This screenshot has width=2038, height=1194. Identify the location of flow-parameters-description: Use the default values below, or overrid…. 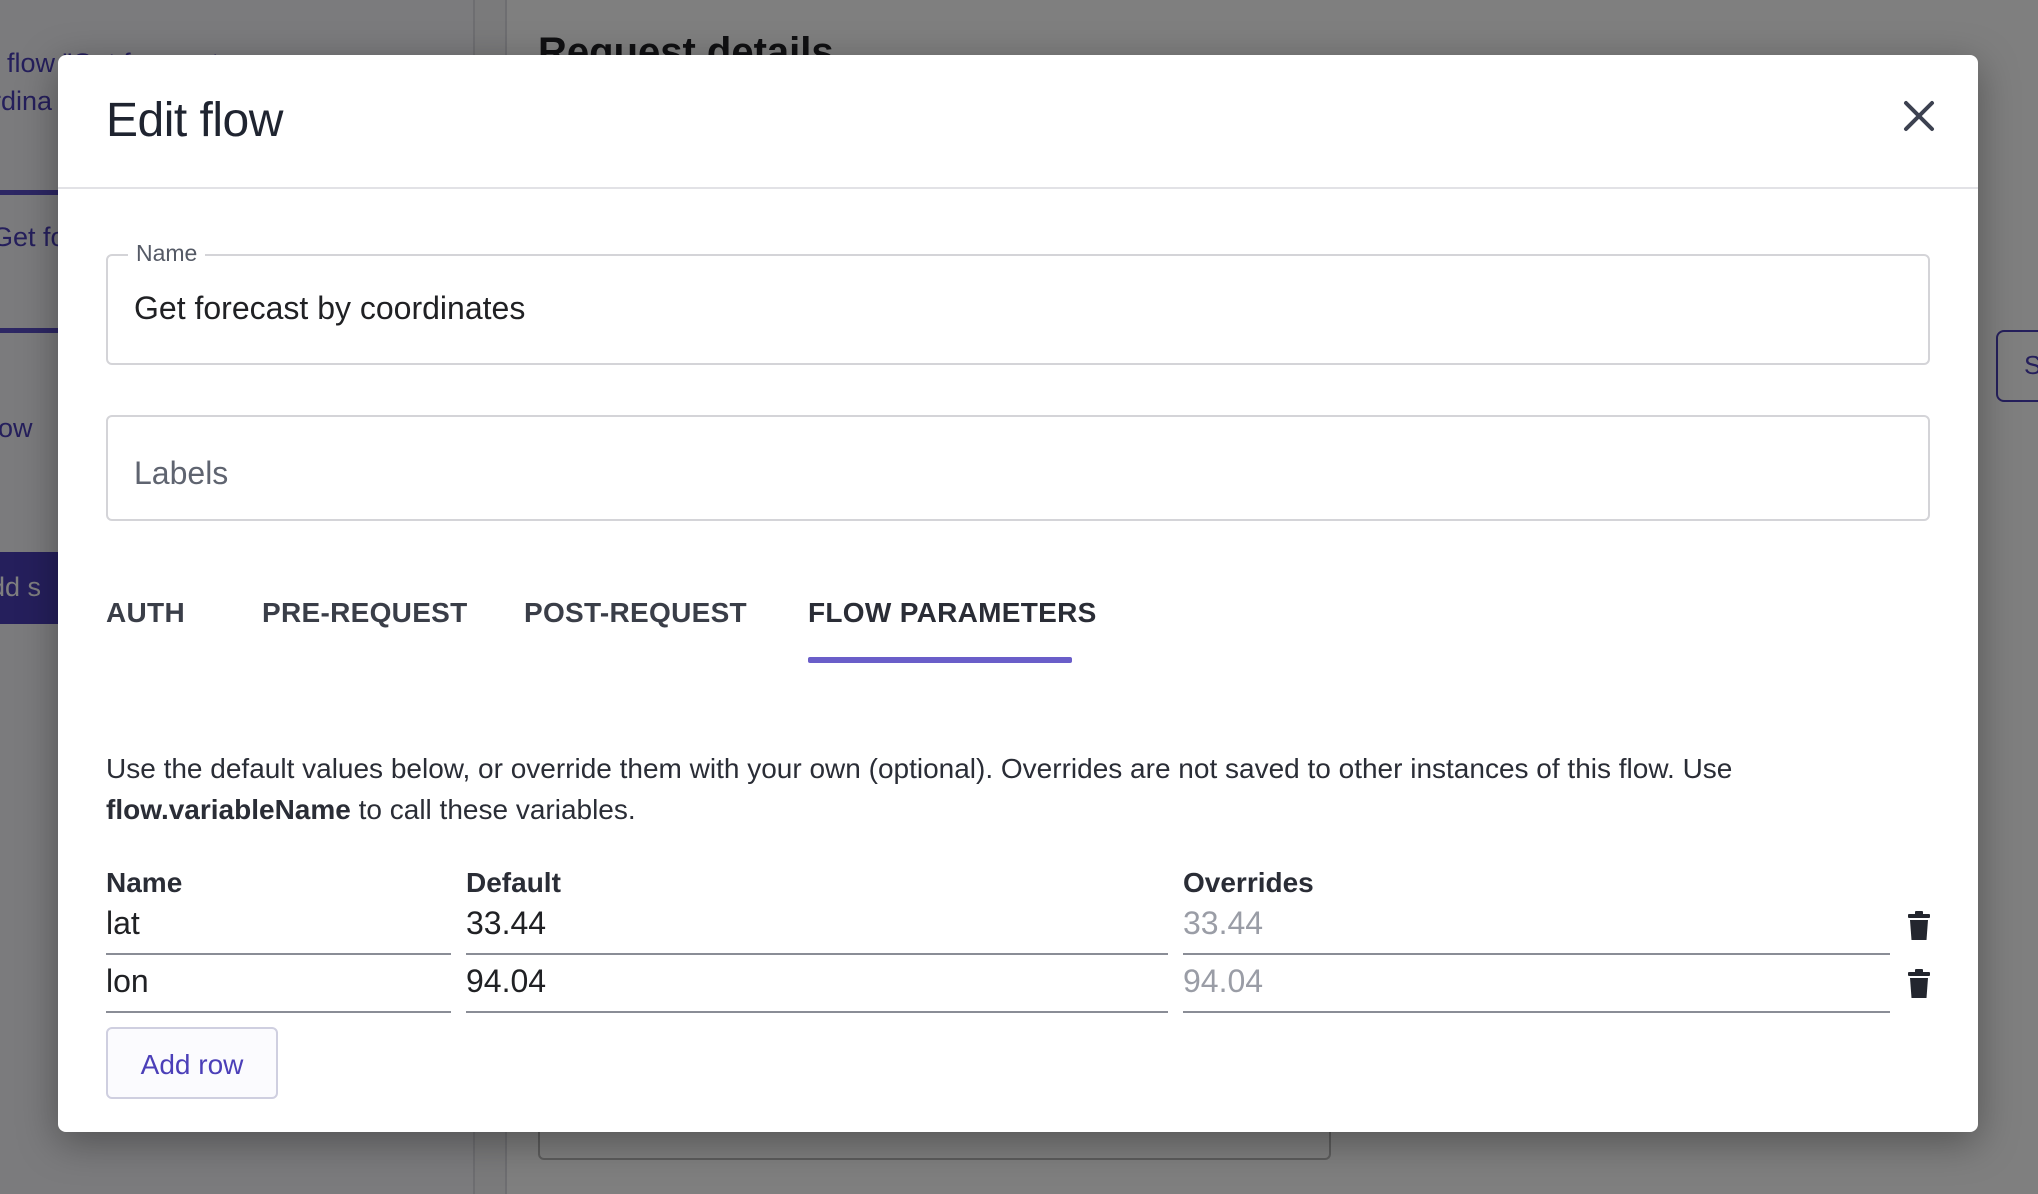
(1021, 789).